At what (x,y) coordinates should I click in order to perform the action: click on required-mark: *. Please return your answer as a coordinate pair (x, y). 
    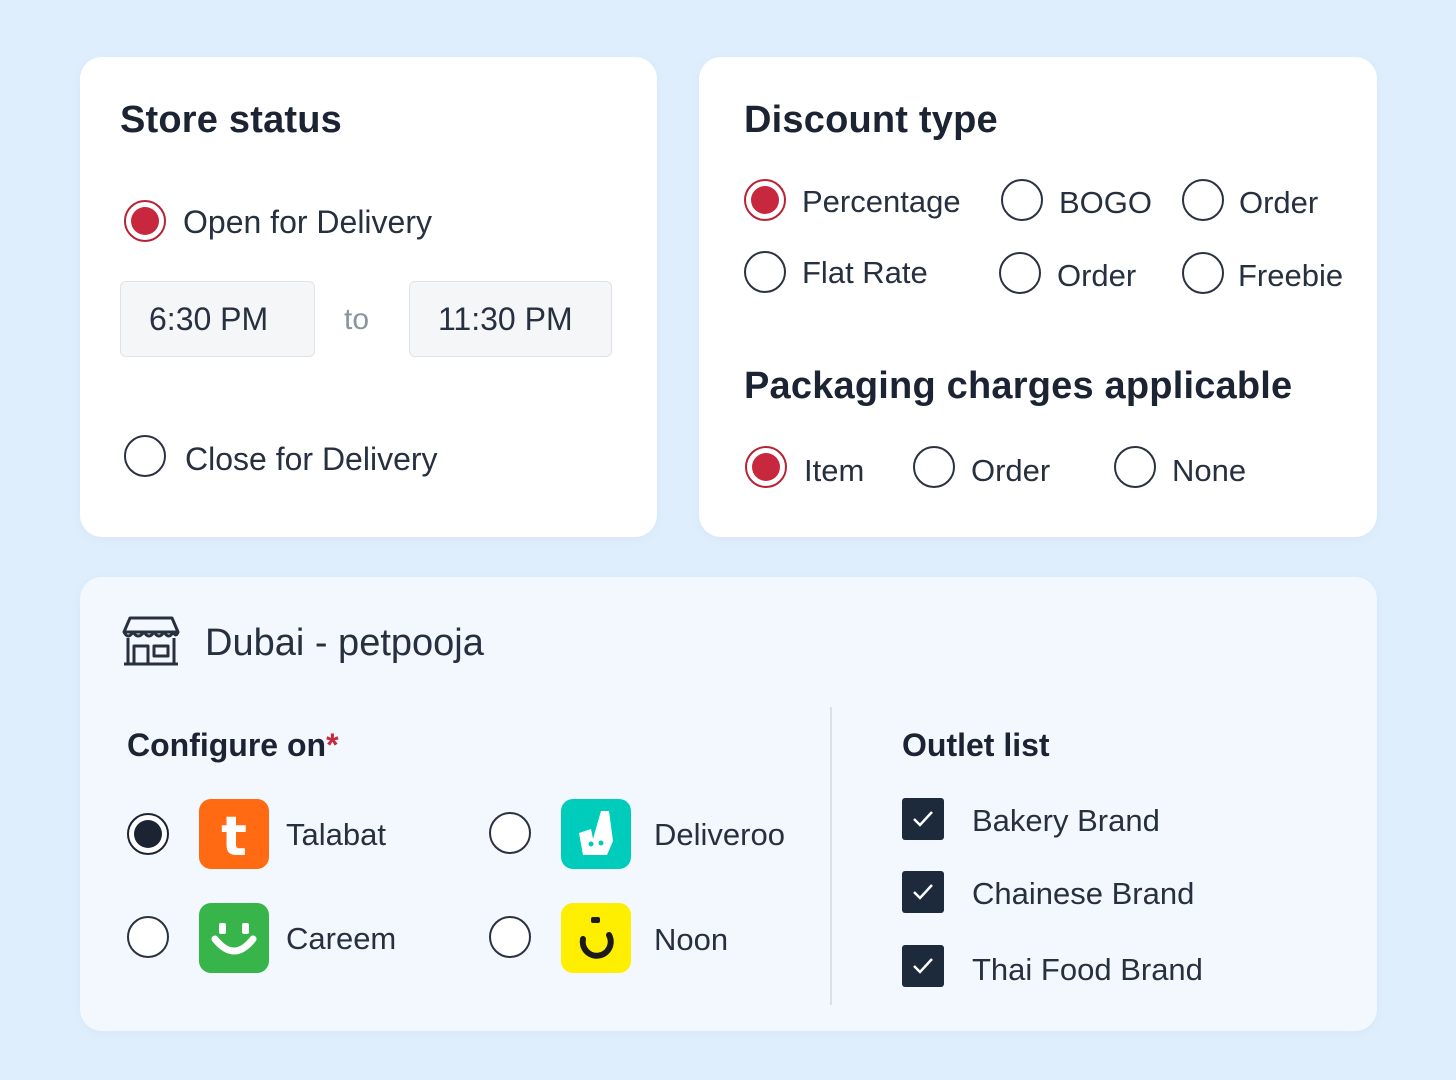
    Looking at the image, I should click on (332, 745).